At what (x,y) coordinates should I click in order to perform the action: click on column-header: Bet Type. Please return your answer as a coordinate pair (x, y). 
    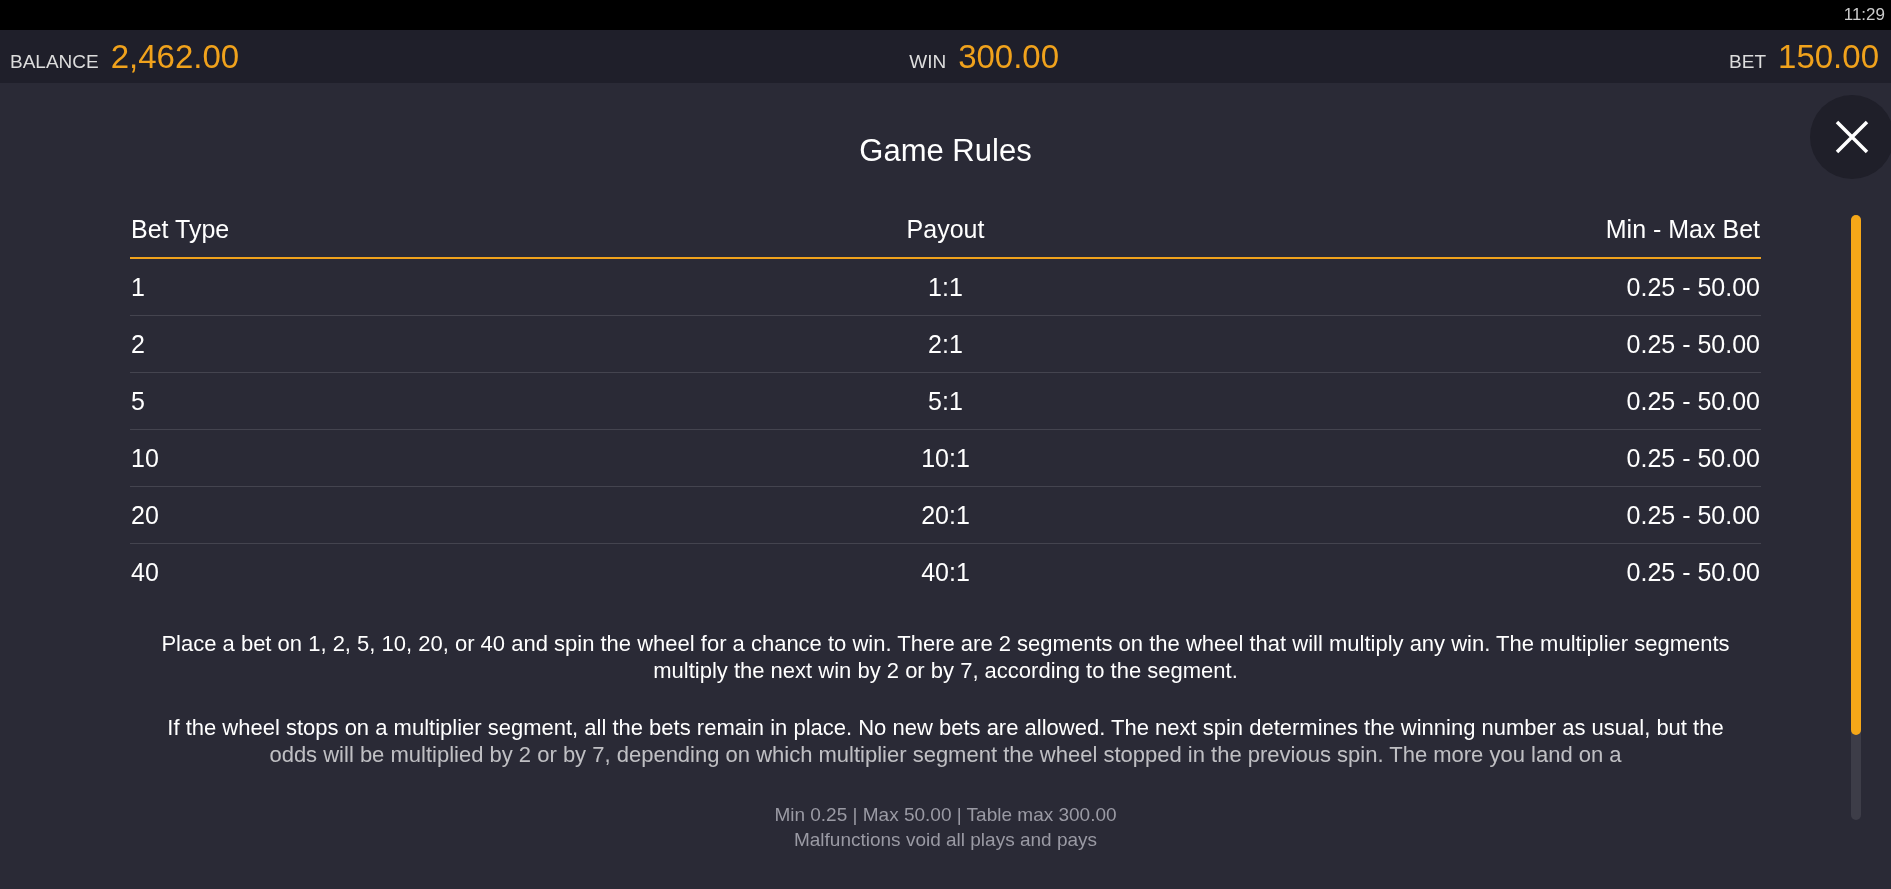
    Looking at the image, I should click on (180, 228).